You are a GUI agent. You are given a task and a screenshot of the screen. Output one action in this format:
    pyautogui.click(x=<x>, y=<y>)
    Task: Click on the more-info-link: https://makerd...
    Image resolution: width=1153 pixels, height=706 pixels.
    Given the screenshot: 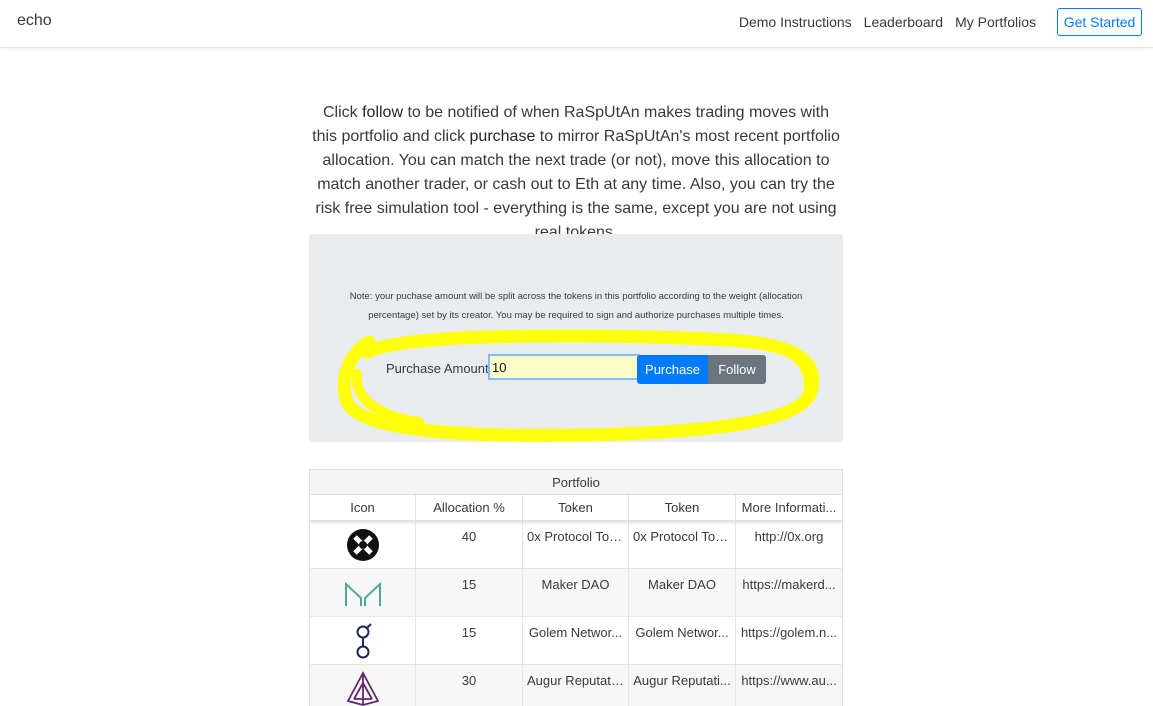 What is the action you would take?
    pyautogui.click(x=789, y=592)
    